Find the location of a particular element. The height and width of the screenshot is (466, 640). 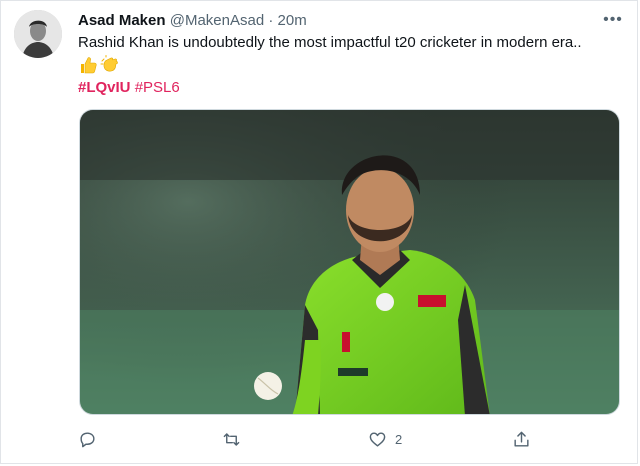

avatar is located at coordinates (38, 34).